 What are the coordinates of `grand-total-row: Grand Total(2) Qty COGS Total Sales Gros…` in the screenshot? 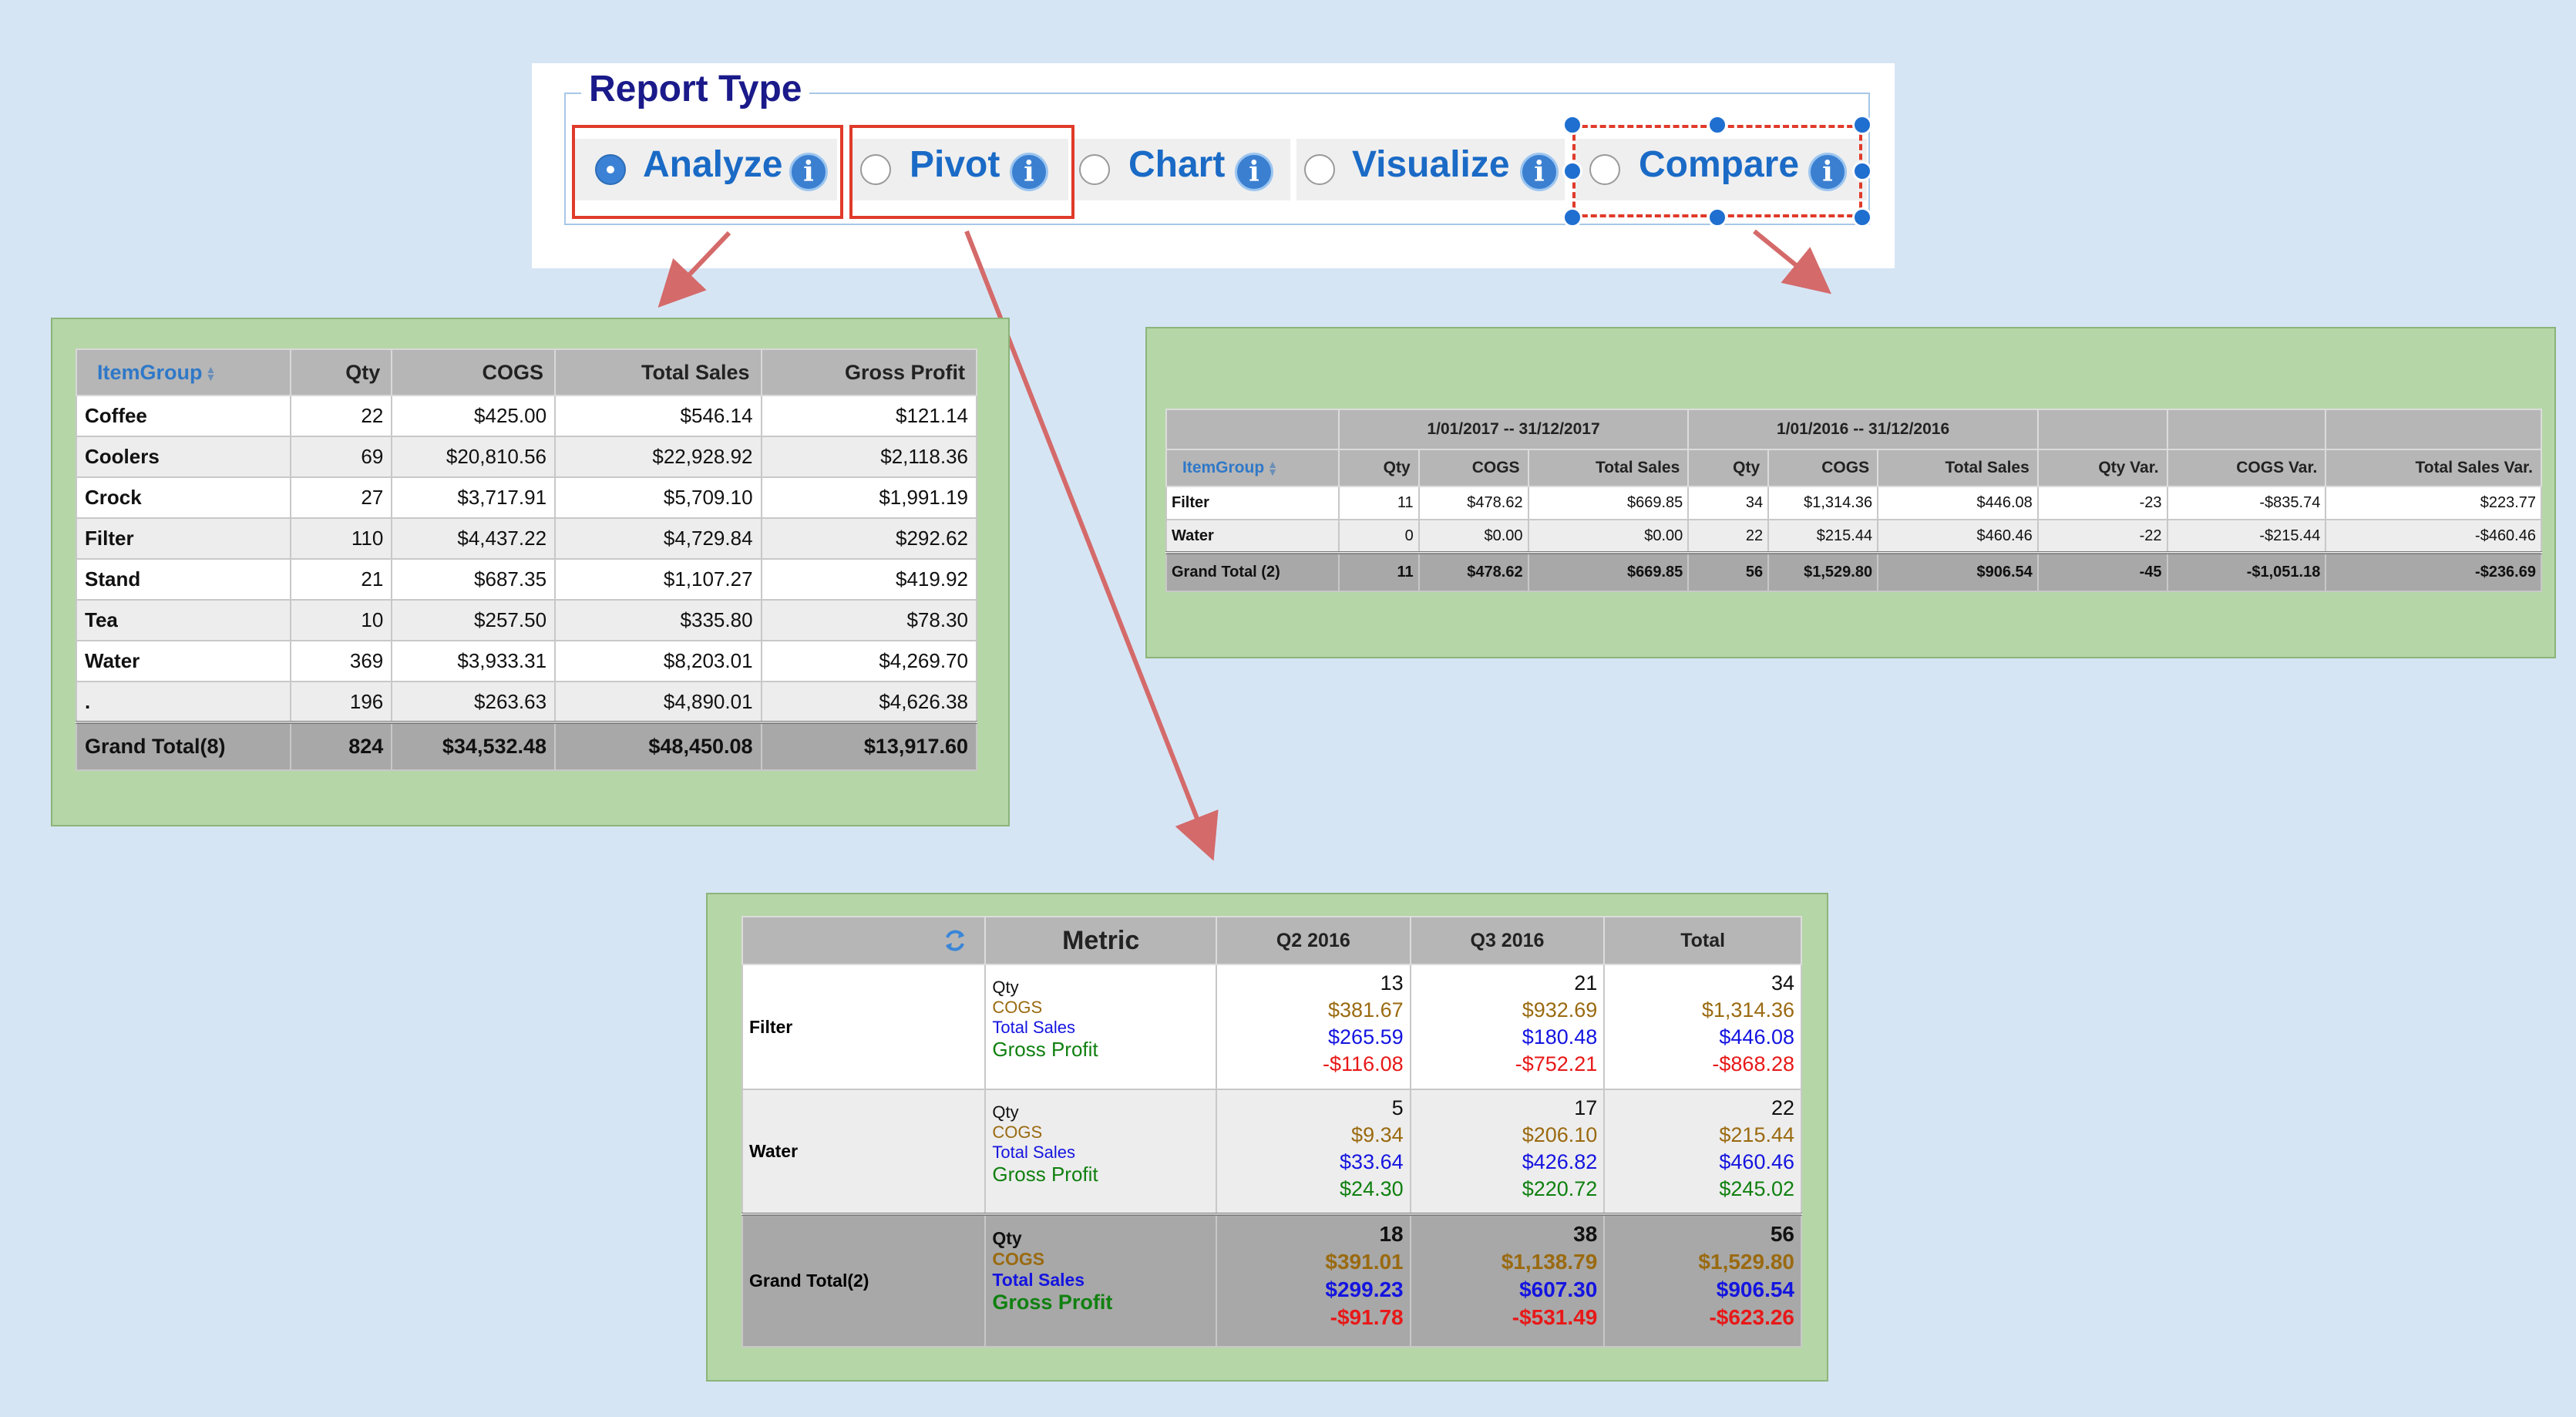 It's located at (1271, 1280).